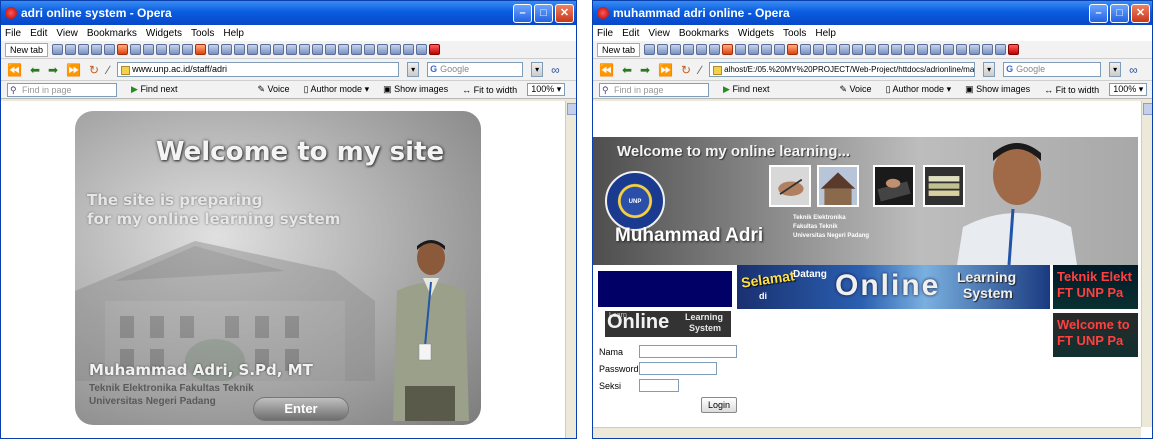  I want to click on find-next-button: ▶ Find next, so click(154, 89).